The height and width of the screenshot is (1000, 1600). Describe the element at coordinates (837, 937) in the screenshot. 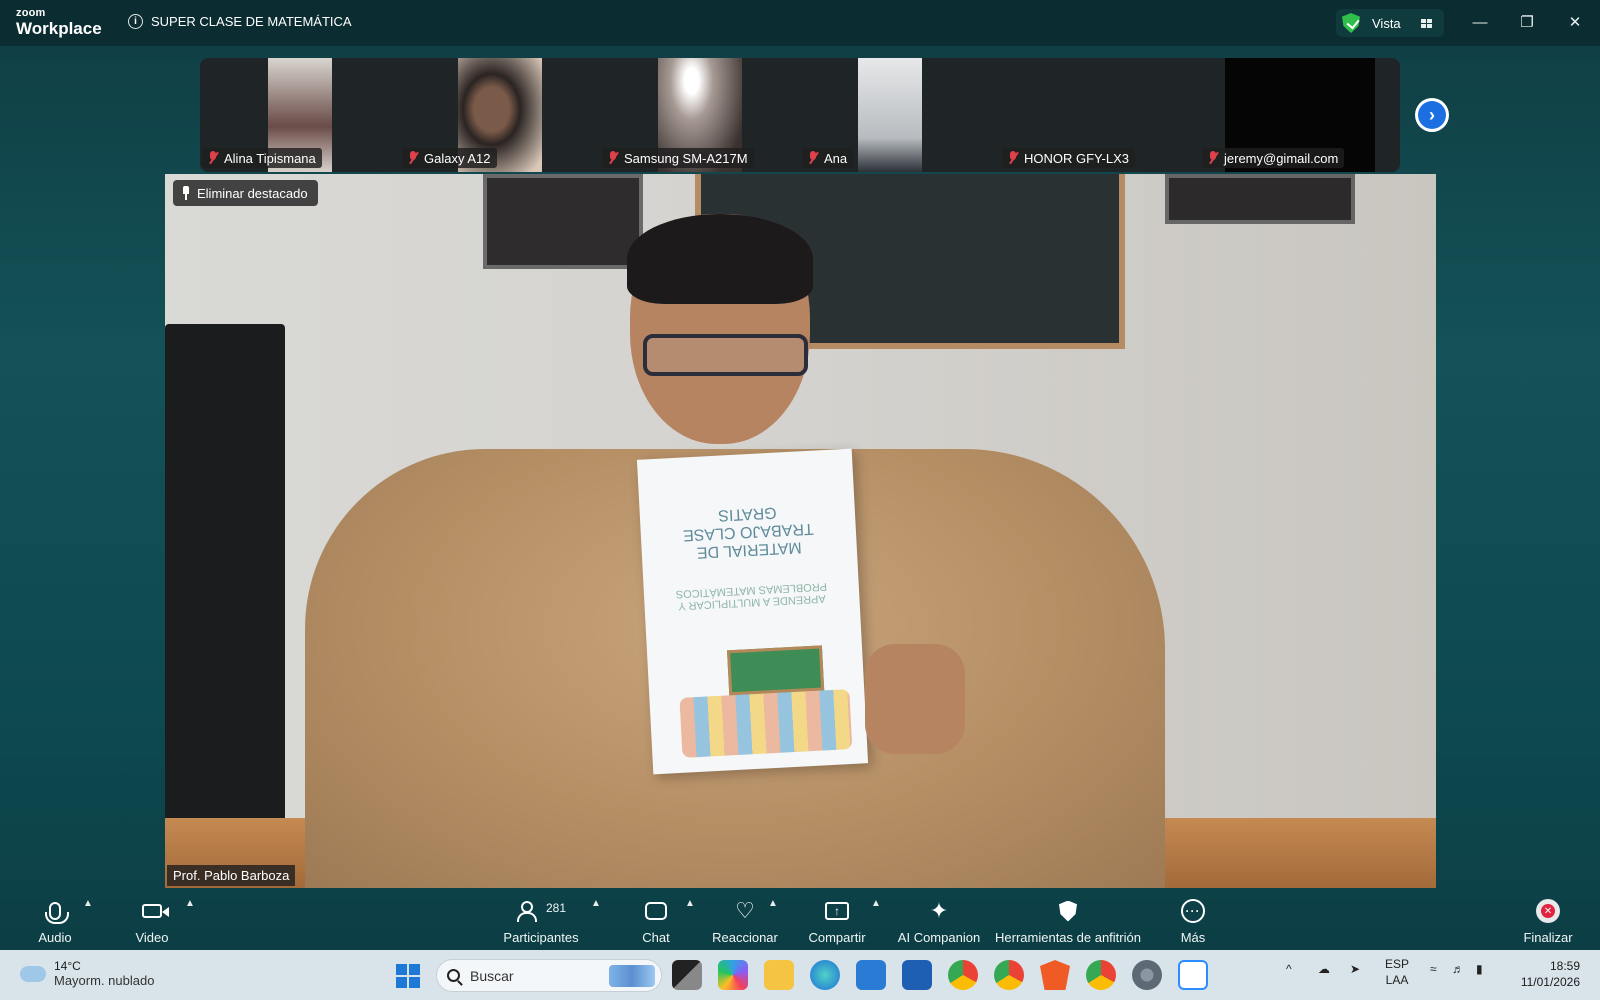

I see `share-label: Compartir` at that location.